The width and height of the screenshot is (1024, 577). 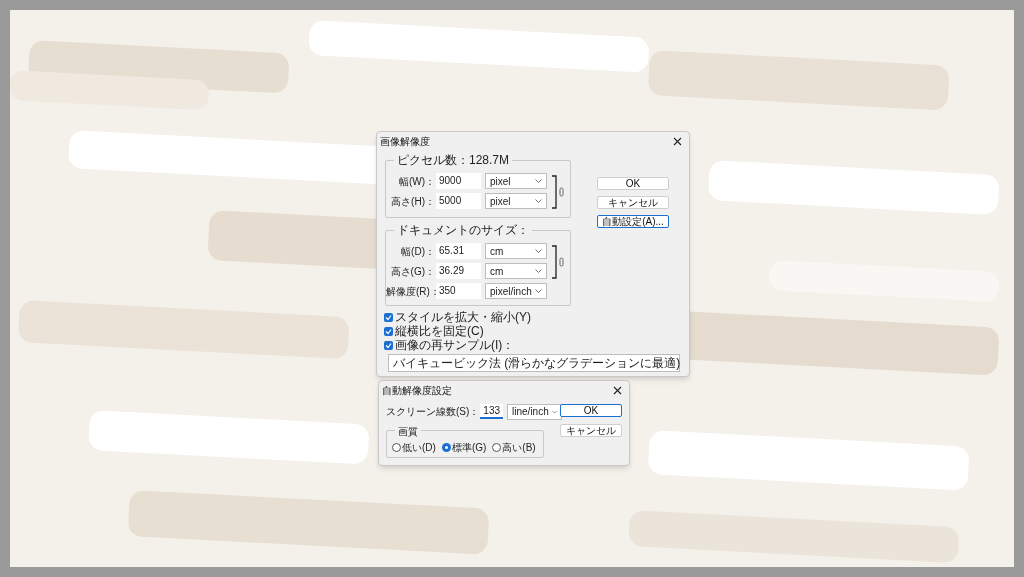 I want to click on checkbox-label: 縦横比を固定(C), so click(x=439, y=330).